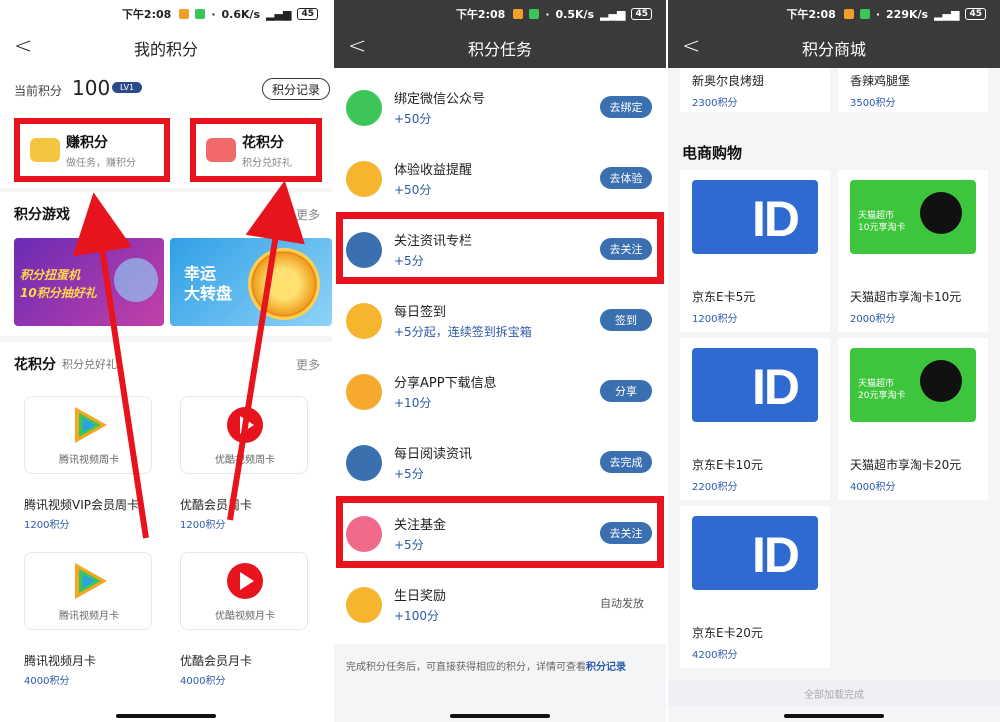 This screenshot has height=722, width=1000. I want to click on current-points-value: 100, so click(91, 88).